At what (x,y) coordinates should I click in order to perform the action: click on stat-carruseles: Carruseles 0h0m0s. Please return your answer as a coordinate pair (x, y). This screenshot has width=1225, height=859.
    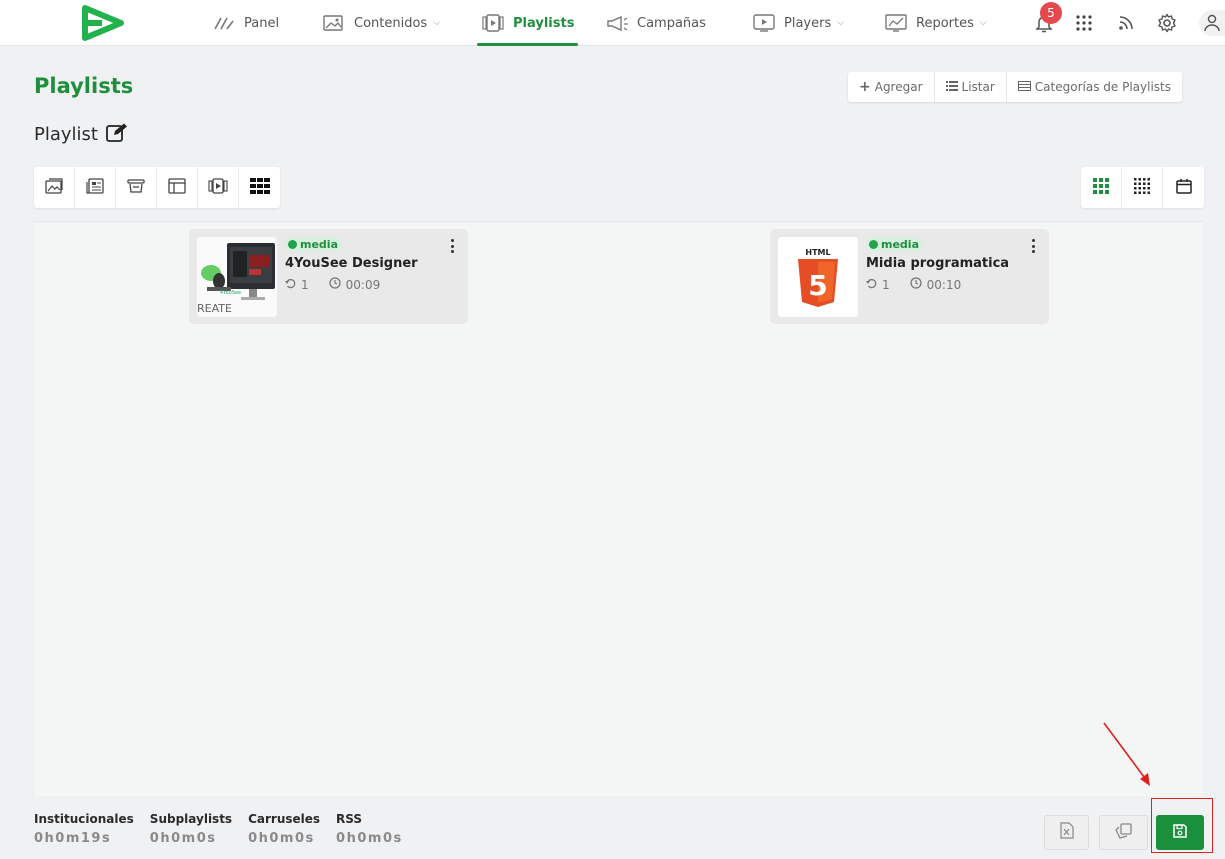
    Looking at the image, I should click on (284, 829).